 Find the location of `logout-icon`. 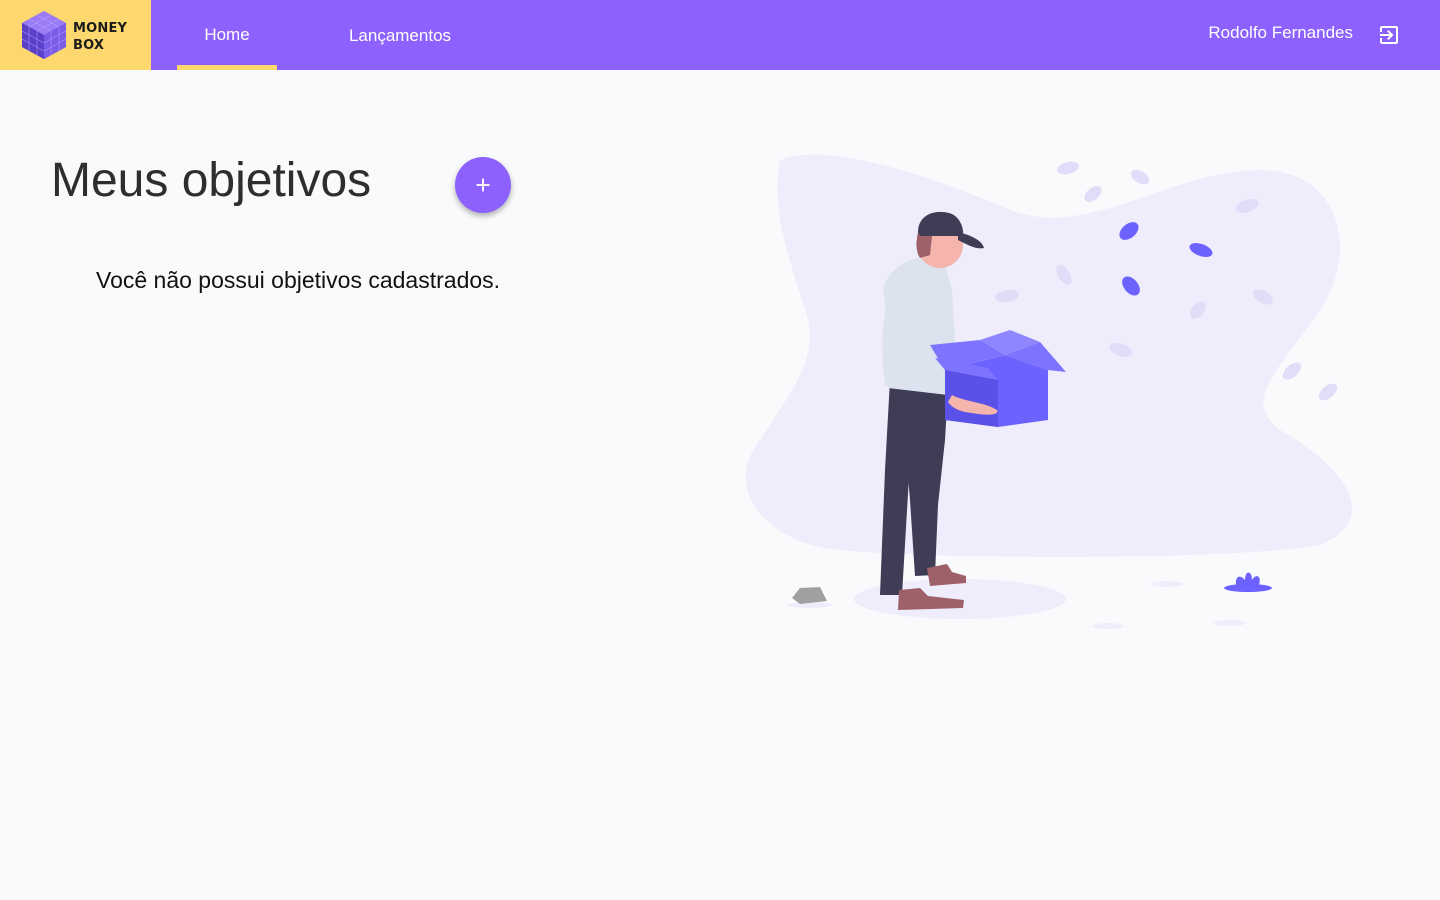

logout-icon is located at coordinates (1389, 35).